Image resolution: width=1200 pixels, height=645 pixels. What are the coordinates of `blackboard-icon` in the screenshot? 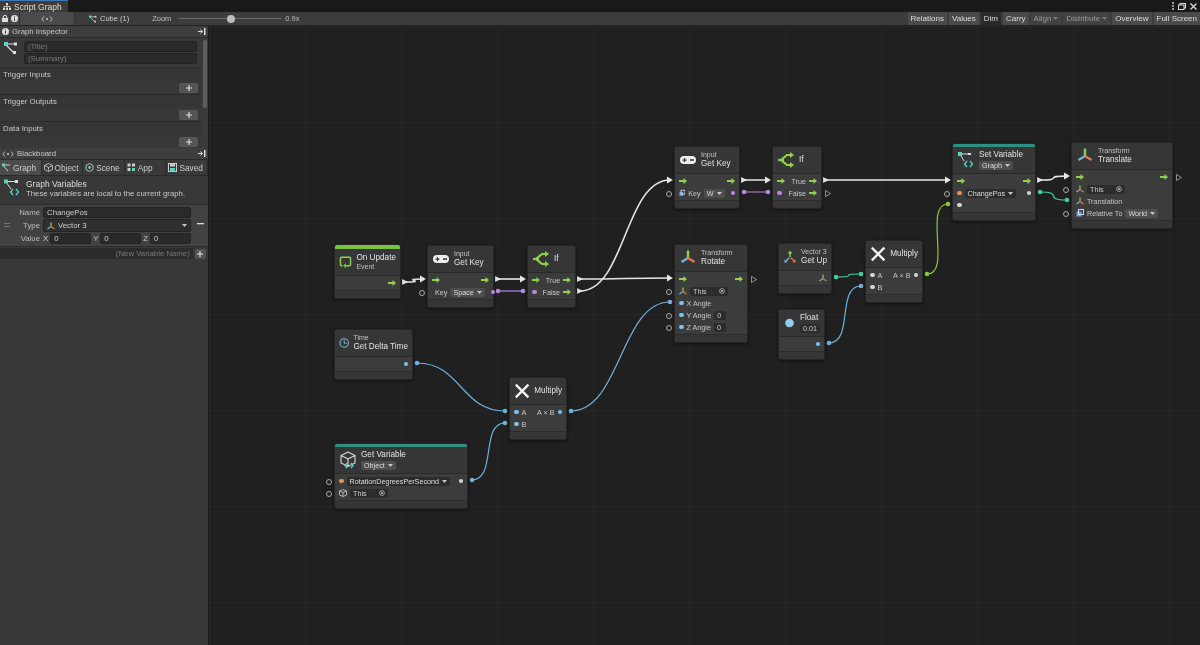 It's located at (8, 153).